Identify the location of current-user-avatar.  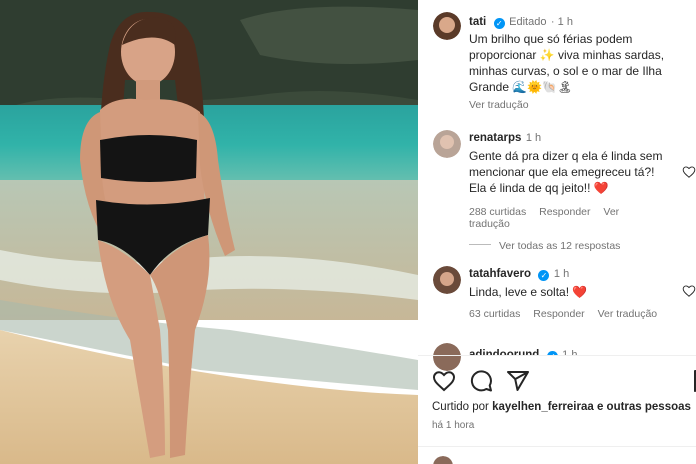
(443, 460).